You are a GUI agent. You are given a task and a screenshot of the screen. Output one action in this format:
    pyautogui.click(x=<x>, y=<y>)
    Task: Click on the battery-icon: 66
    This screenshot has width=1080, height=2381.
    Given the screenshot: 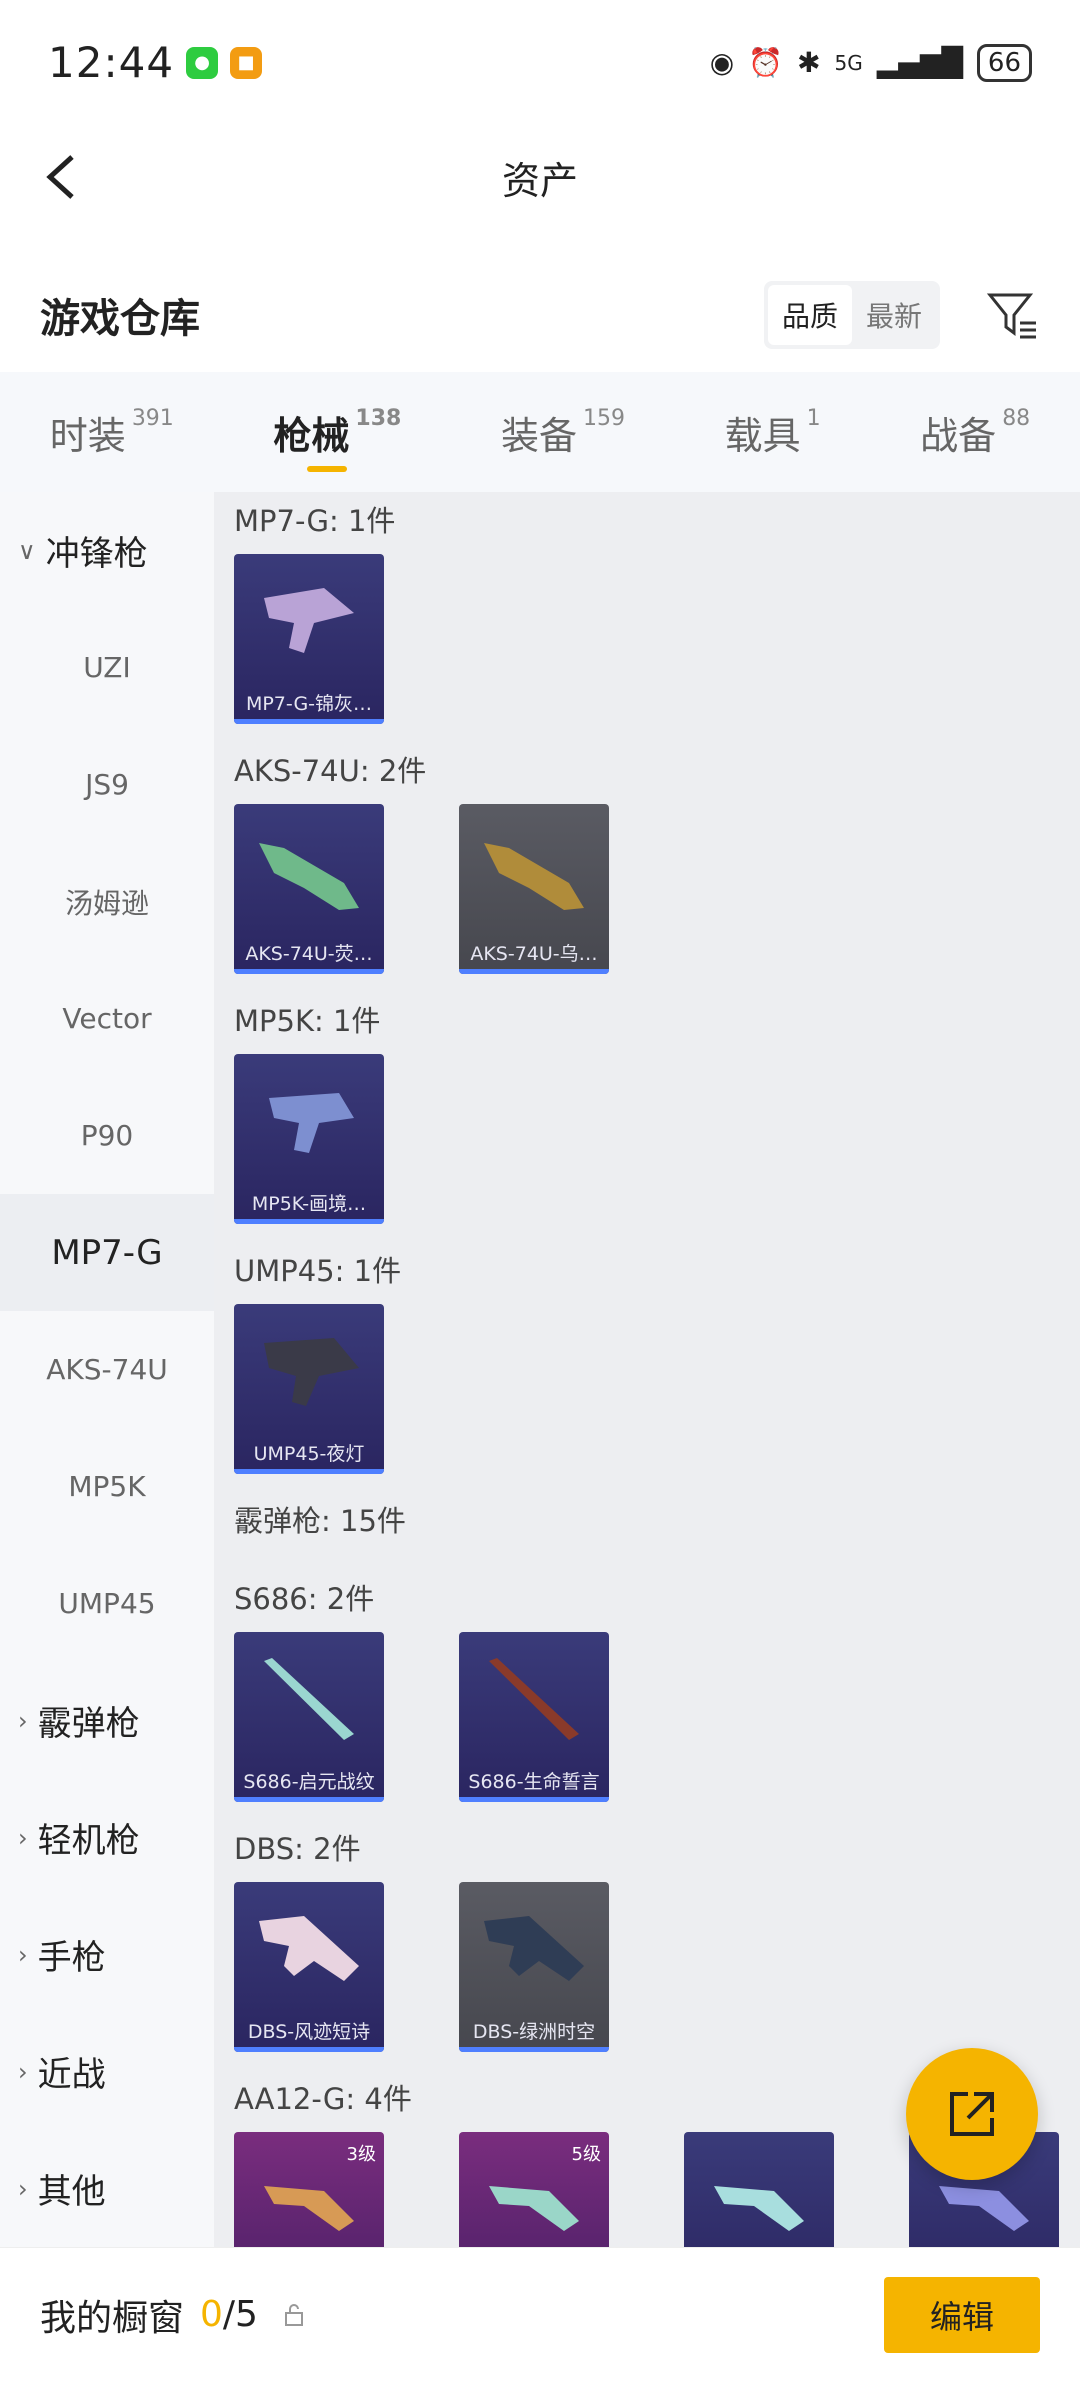 What is the action you would take?
    pyautogui.click(x=1004, y=62)
    